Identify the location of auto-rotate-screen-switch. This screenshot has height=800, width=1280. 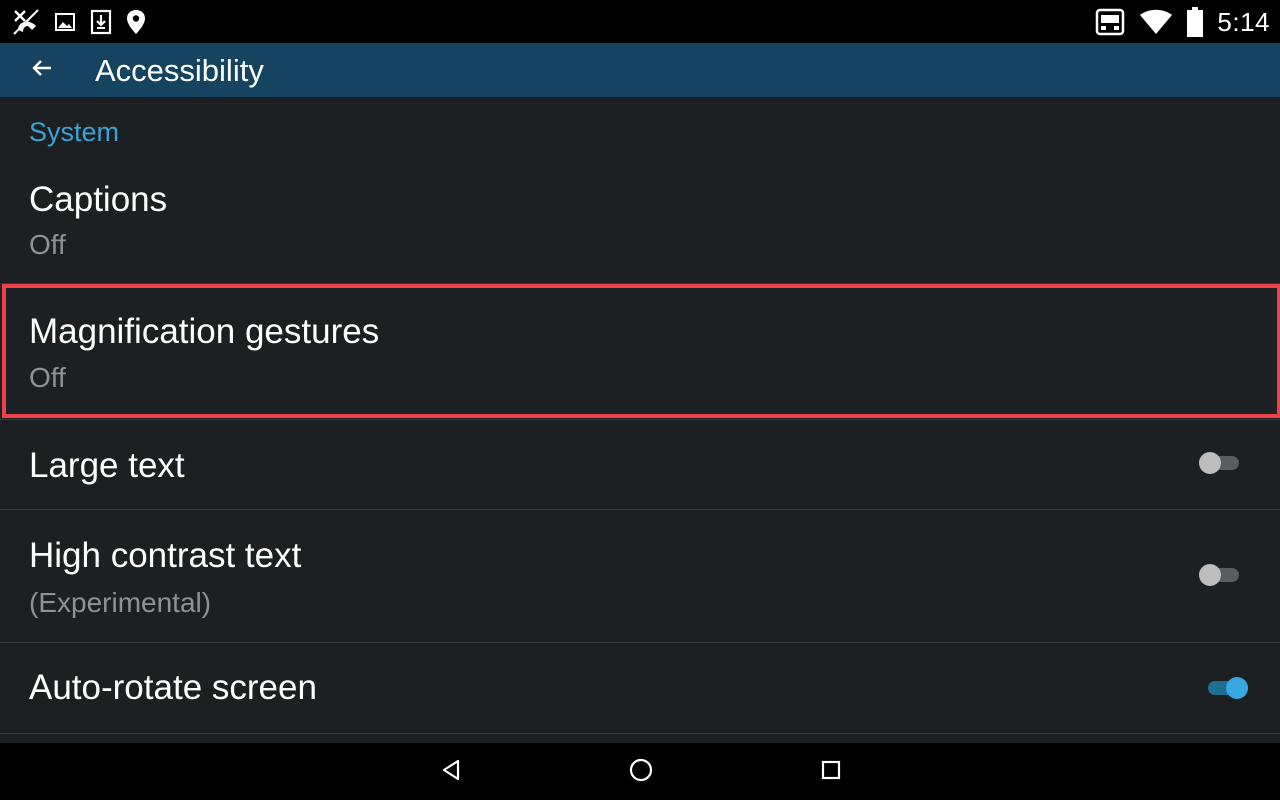
(1227, 688).